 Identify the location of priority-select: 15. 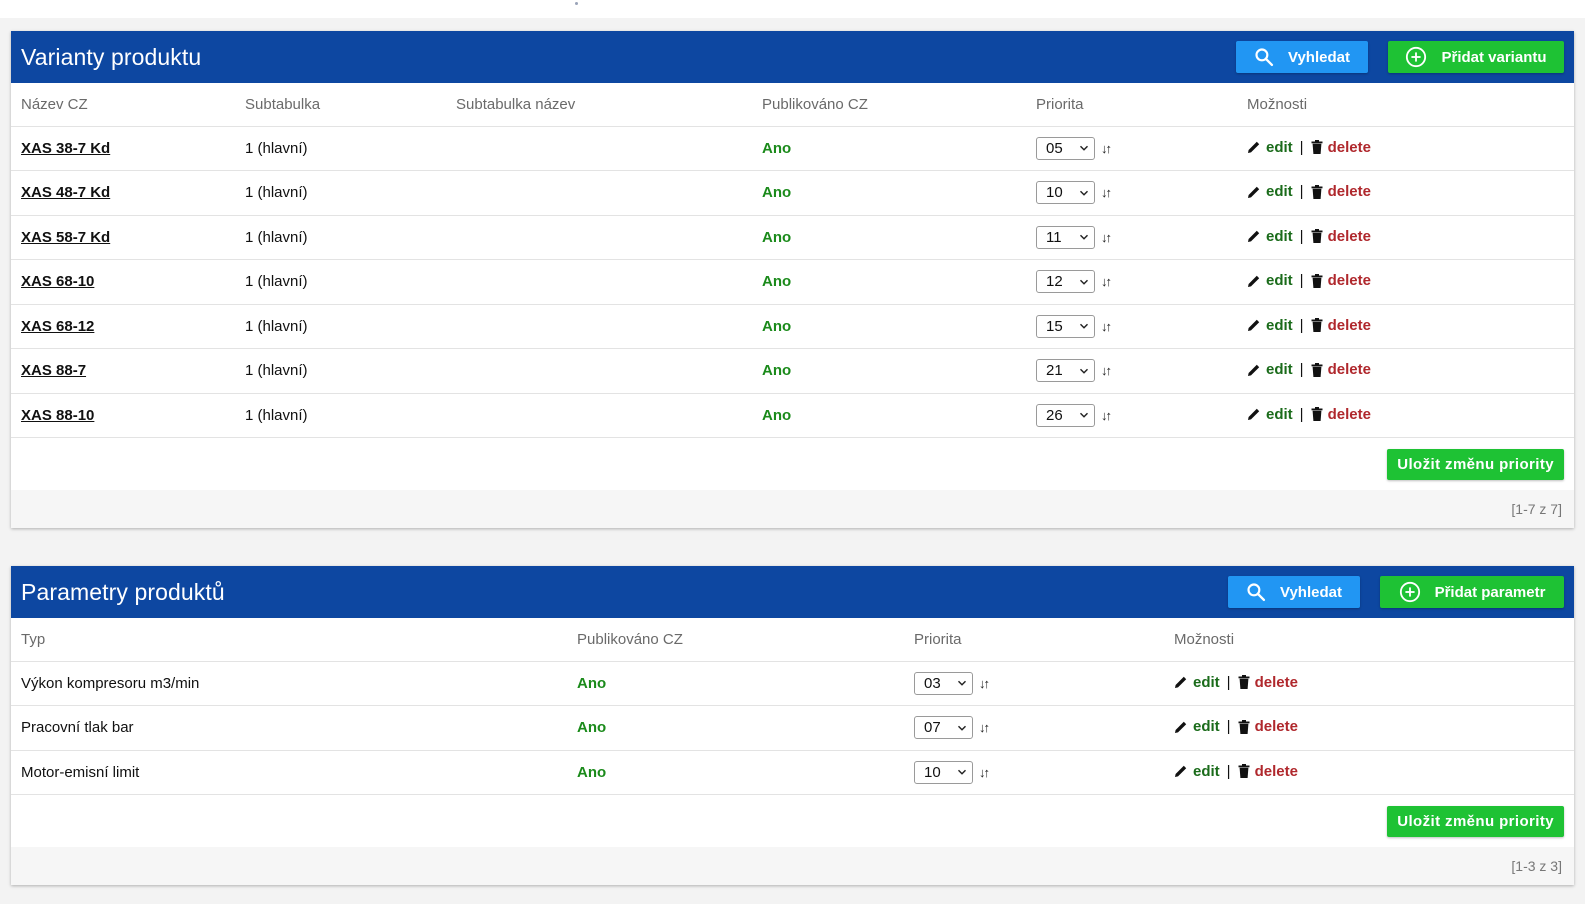
(1065, 326).